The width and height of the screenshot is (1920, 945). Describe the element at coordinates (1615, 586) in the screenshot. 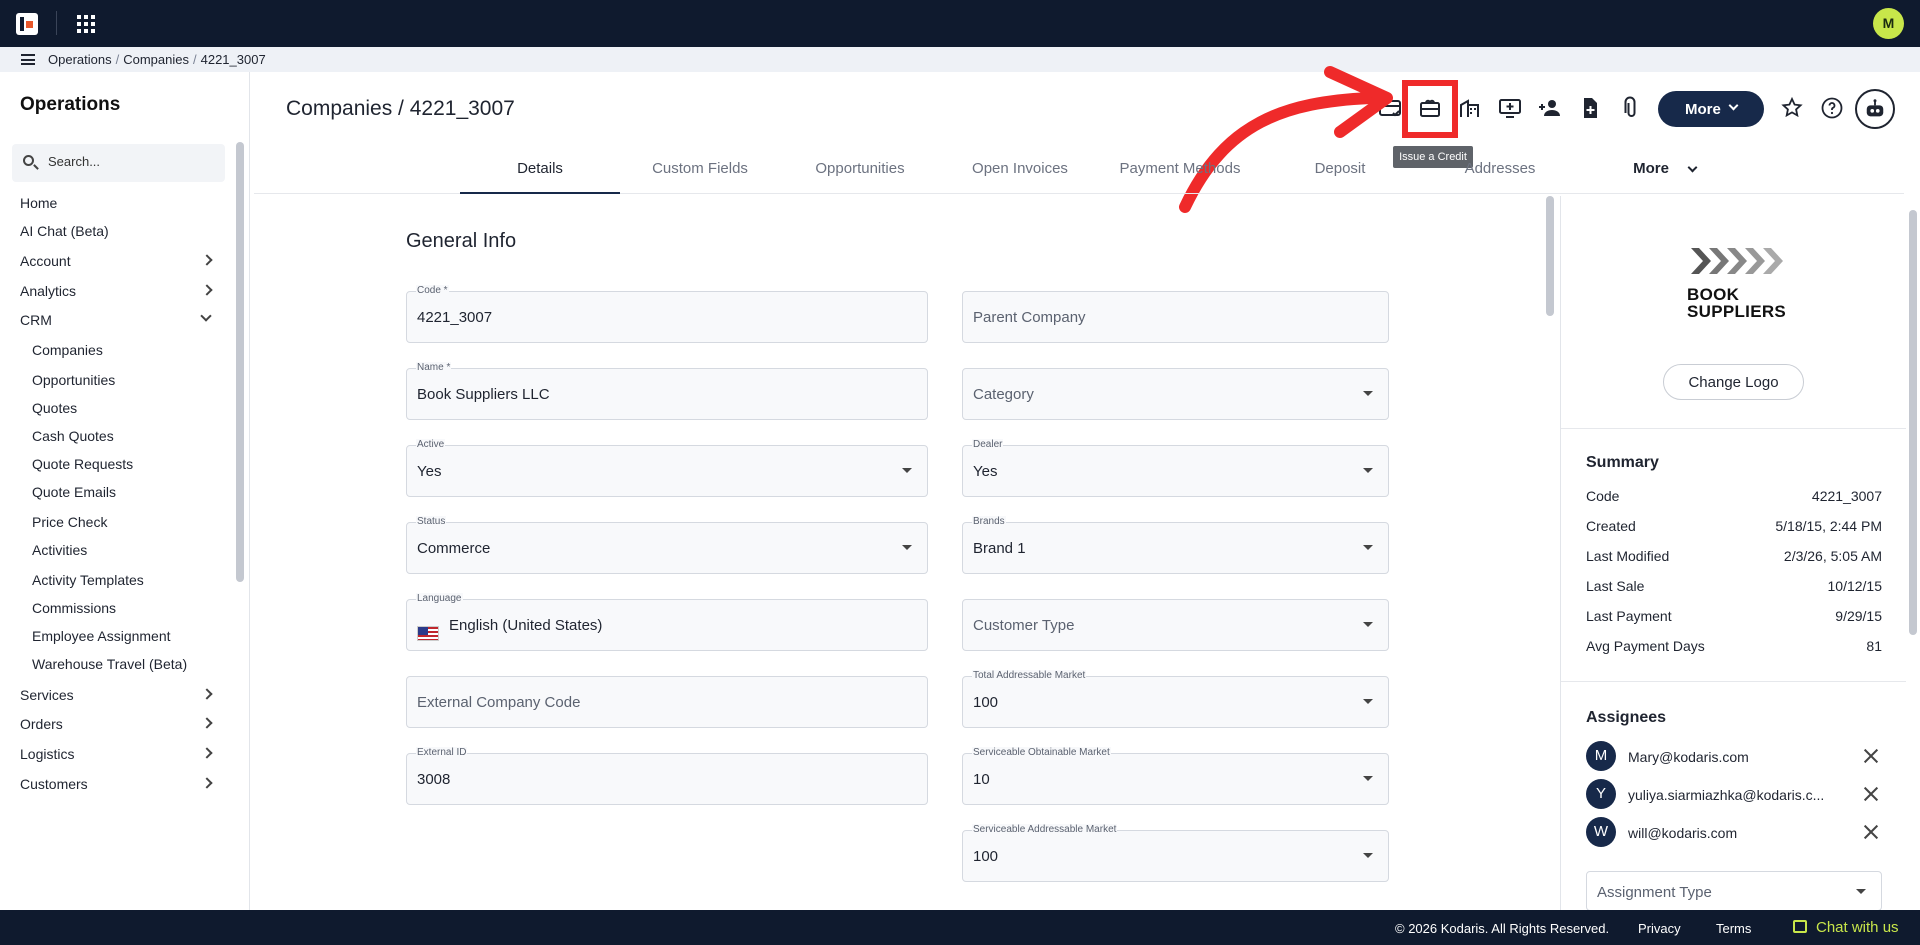

I see `summary-key: Last Sale` at that location.